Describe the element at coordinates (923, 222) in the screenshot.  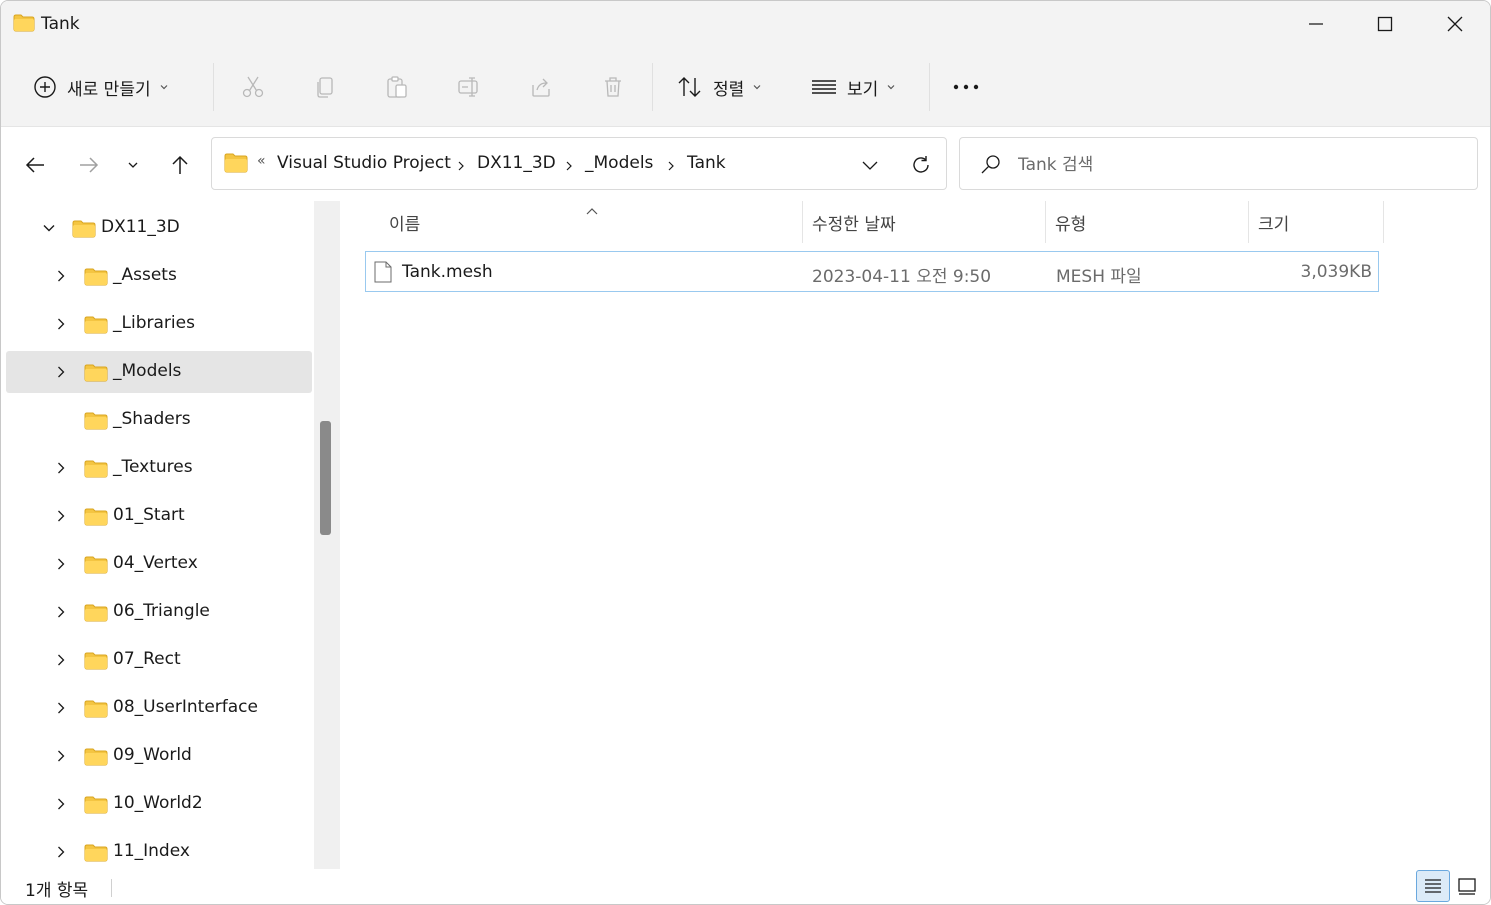
I see `column-header-date: 수정한 날짜` at that location.